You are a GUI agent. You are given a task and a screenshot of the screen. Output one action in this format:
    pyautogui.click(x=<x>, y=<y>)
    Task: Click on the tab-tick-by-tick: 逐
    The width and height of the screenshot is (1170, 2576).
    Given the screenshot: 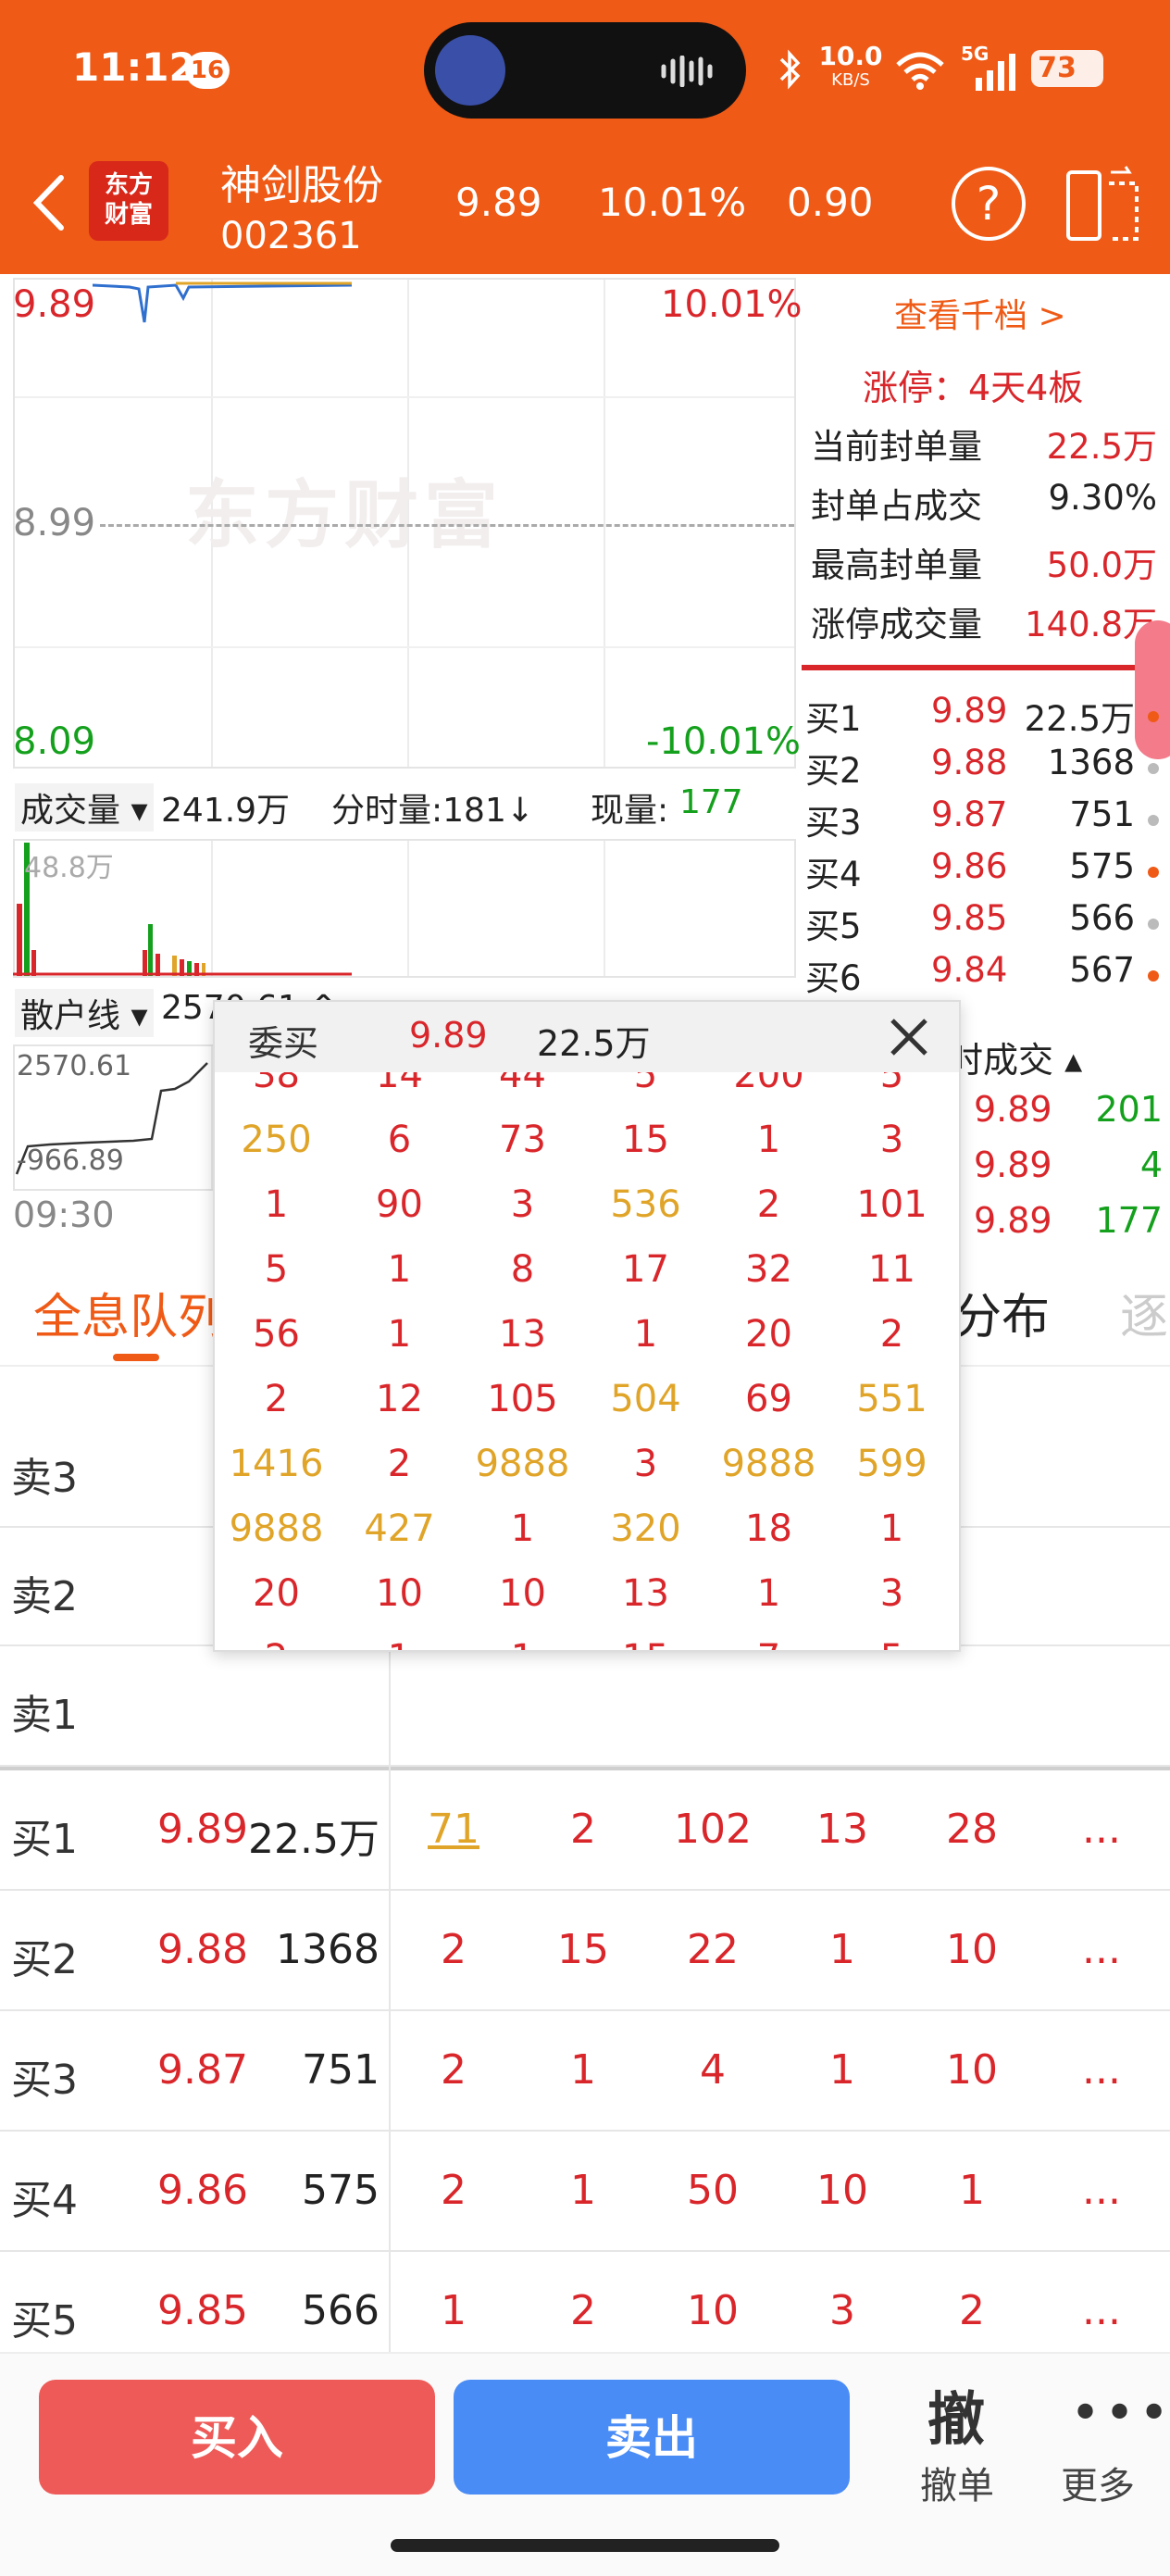 What is the action you would take?
    pyautogui.click(x=1144, y=1312)
    